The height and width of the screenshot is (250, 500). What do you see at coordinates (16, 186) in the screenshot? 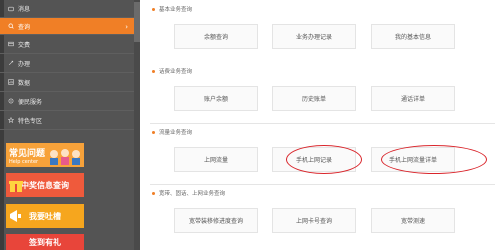
I see `gift-icon` at bounding box center [16, 186].